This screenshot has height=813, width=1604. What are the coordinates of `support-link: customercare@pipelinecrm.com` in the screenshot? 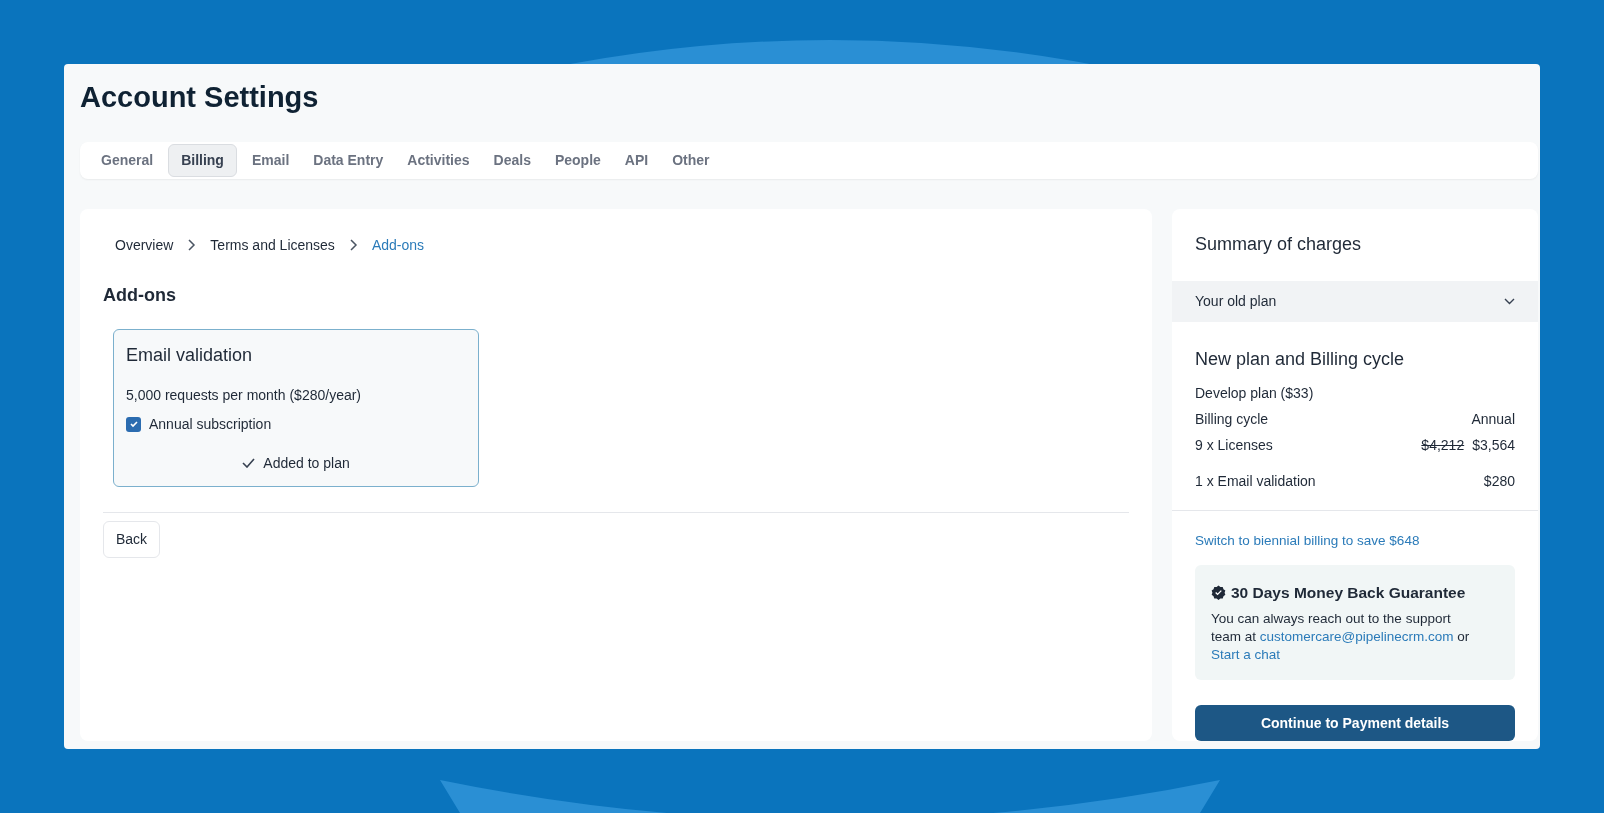 It's located at (1356, 636).